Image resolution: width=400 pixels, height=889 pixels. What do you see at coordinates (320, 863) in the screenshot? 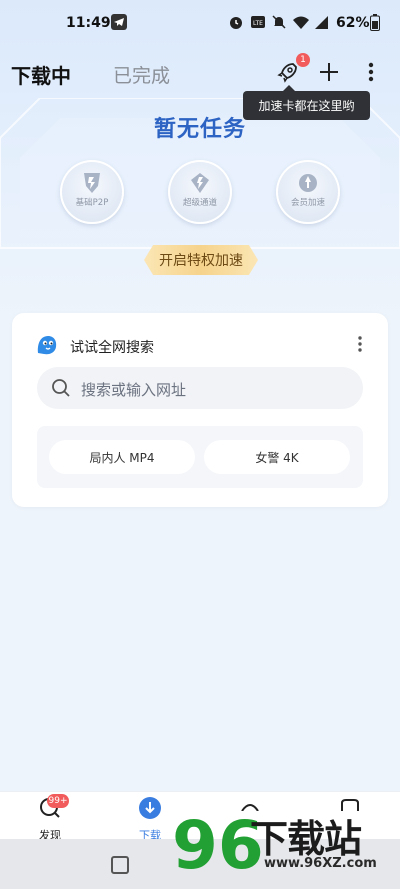
I see `watermark-url: www.96XZ.com` at bounding box center [320, 863].